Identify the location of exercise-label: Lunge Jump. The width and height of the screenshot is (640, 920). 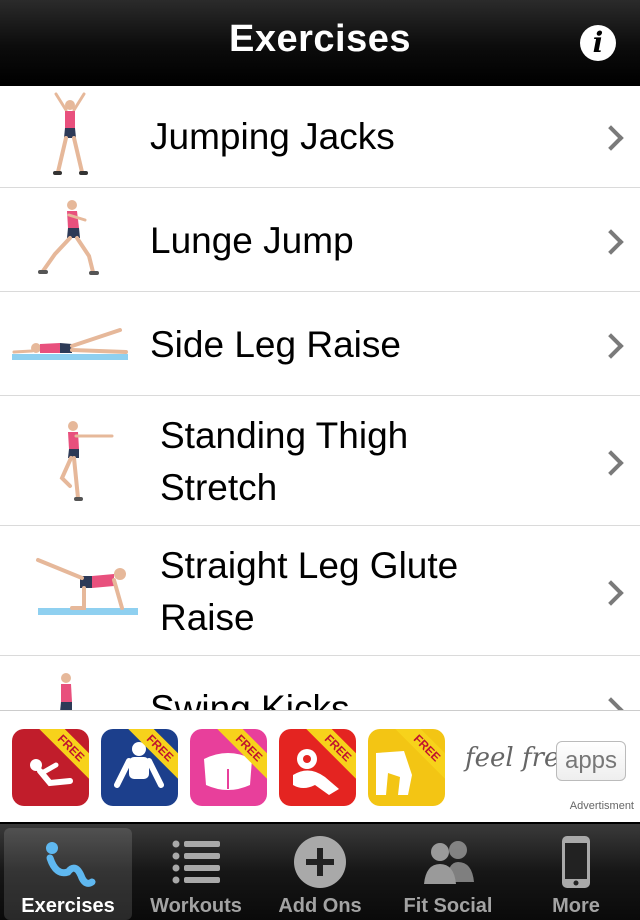
(252, 240).